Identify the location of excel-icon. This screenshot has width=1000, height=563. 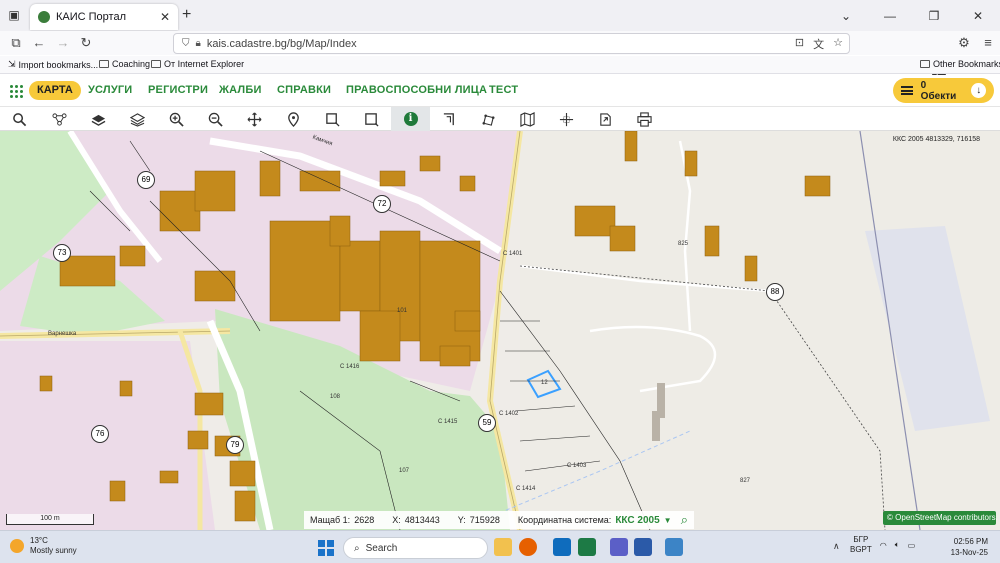
(587, 547).